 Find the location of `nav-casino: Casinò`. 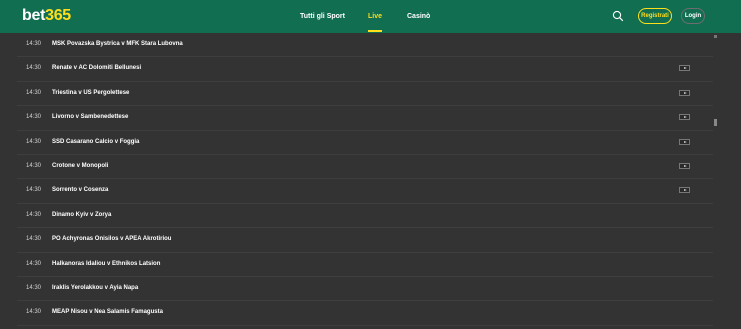

nav-casino: Casinò is located at coordinates (418, 16).